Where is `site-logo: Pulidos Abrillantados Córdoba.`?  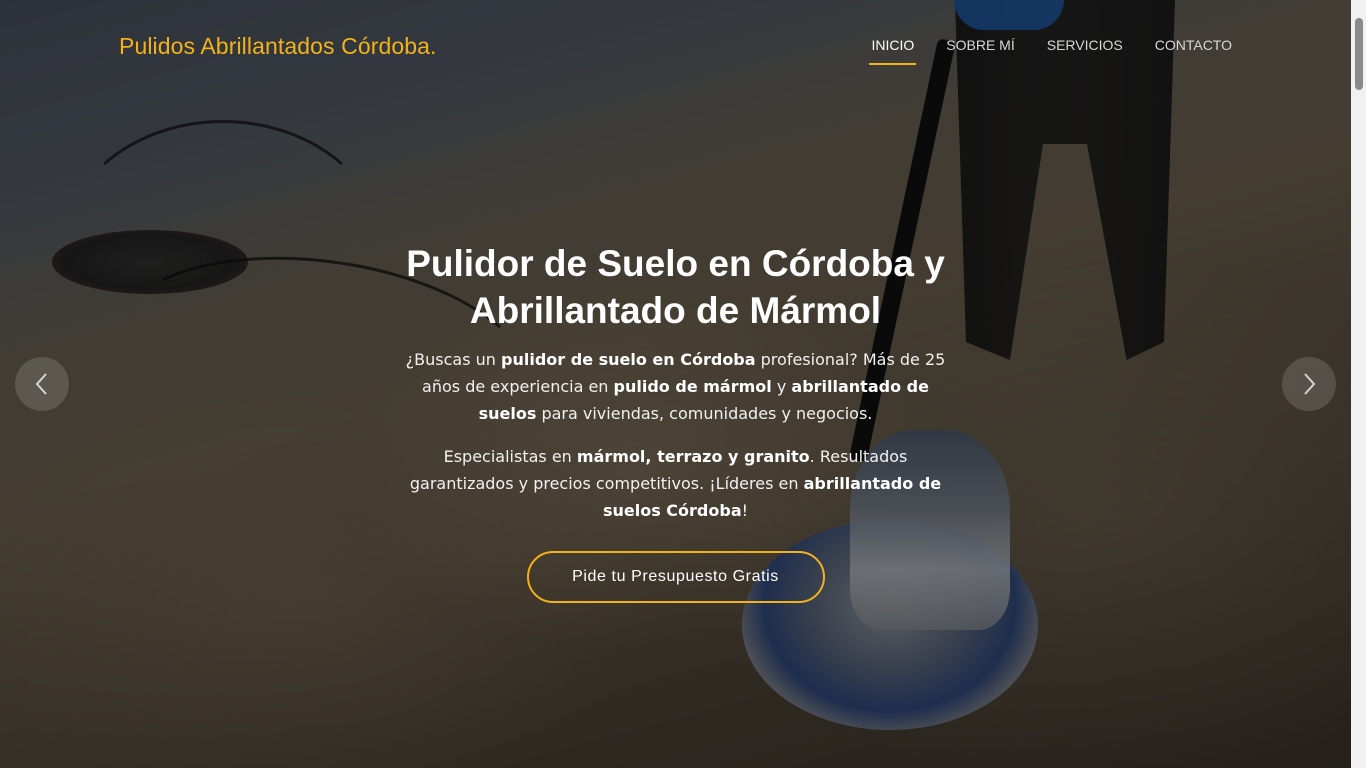 site-logo: Pulidos Abrillantados Córdoba. is located at coordinates (278, 46).